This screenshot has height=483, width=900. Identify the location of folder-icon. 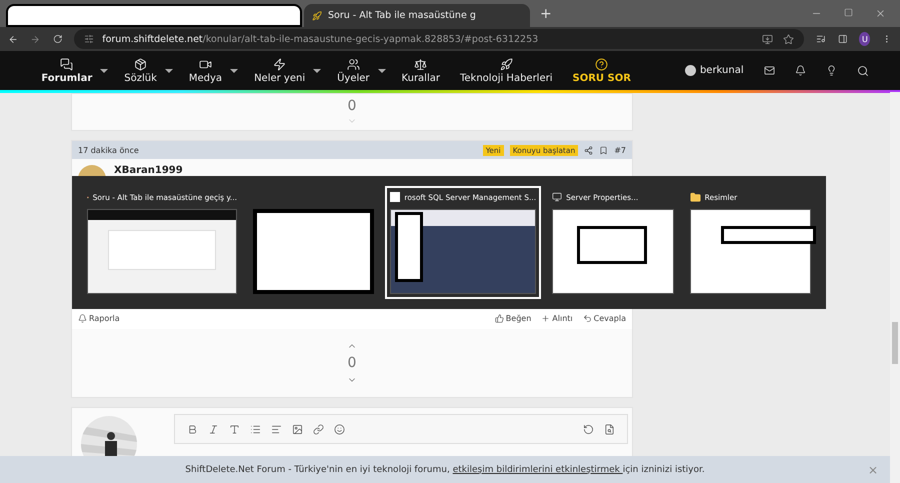
(695, 197).